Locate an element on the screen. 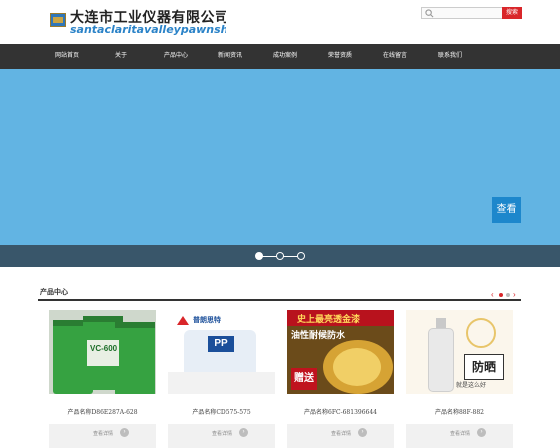 The height and width of the screenshot is (448, 560). product-gift-badge: 赠送 is located at coordinates (304, 379).